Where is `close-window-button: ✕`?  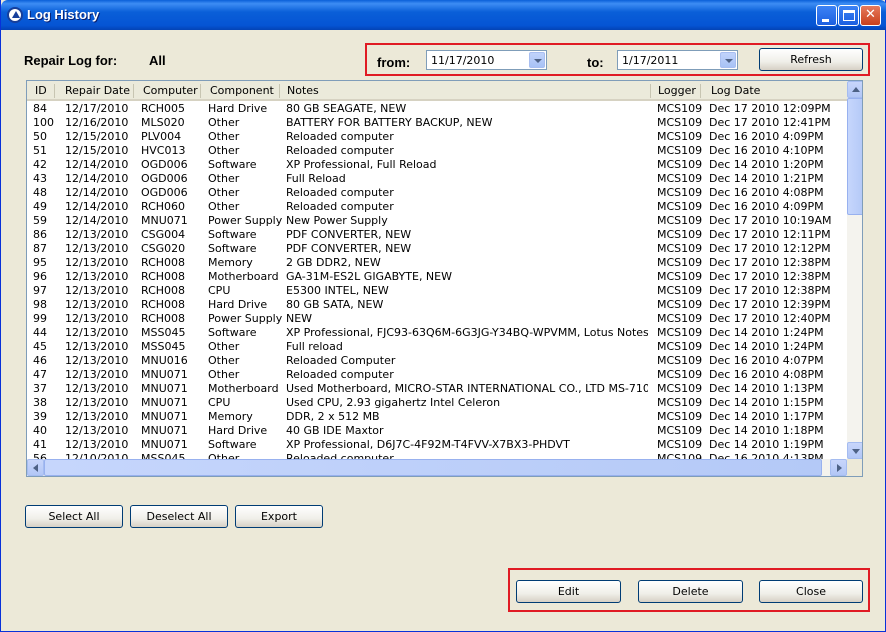
close-window-button: ✕ is located at coordinates (870, 15).